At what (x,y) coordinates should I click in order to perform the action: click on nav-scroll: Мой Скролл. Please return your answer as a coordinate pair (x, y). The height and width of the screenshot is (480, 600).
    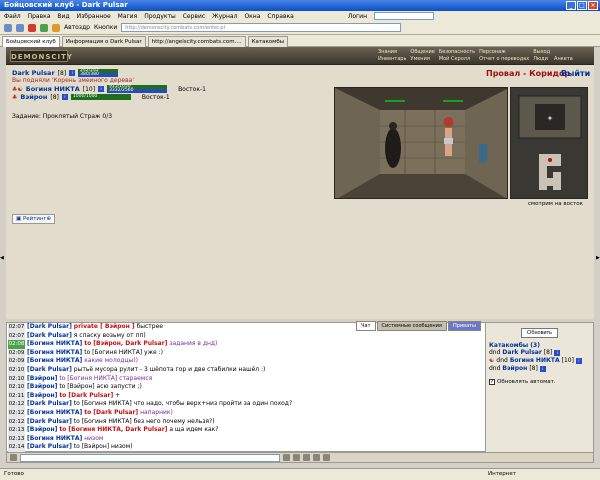
    Looking at the image, I should click on (457, 59).